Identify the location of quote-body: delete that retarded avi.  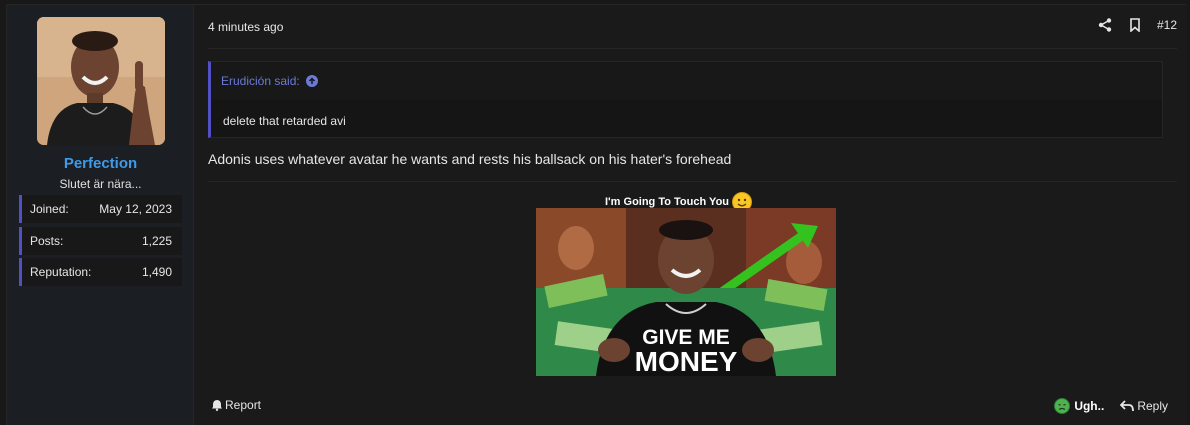
(284, 121).